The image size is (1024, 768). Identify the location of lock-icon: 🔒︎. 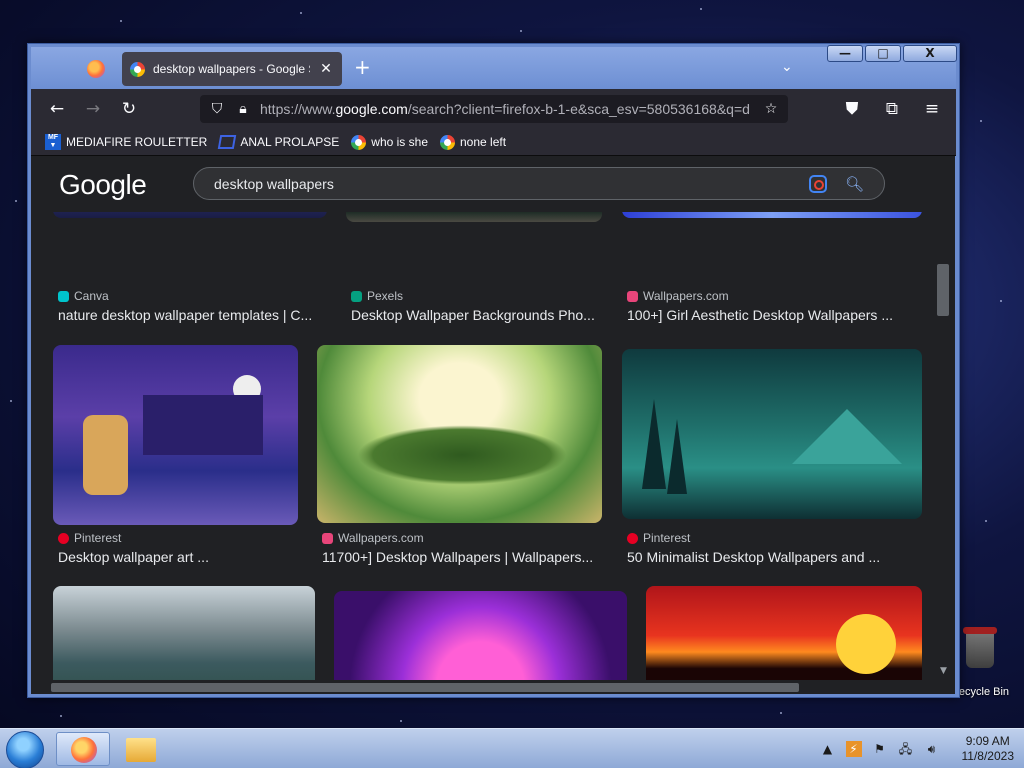
(243, 109).